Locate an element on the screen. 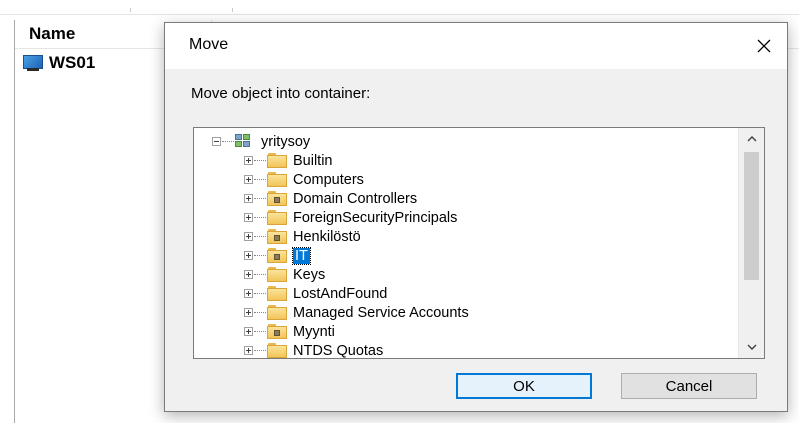 The width and height of the screenshot is (799, 423). tree-node-label: yritysoy is located at coordinates (286, 141).